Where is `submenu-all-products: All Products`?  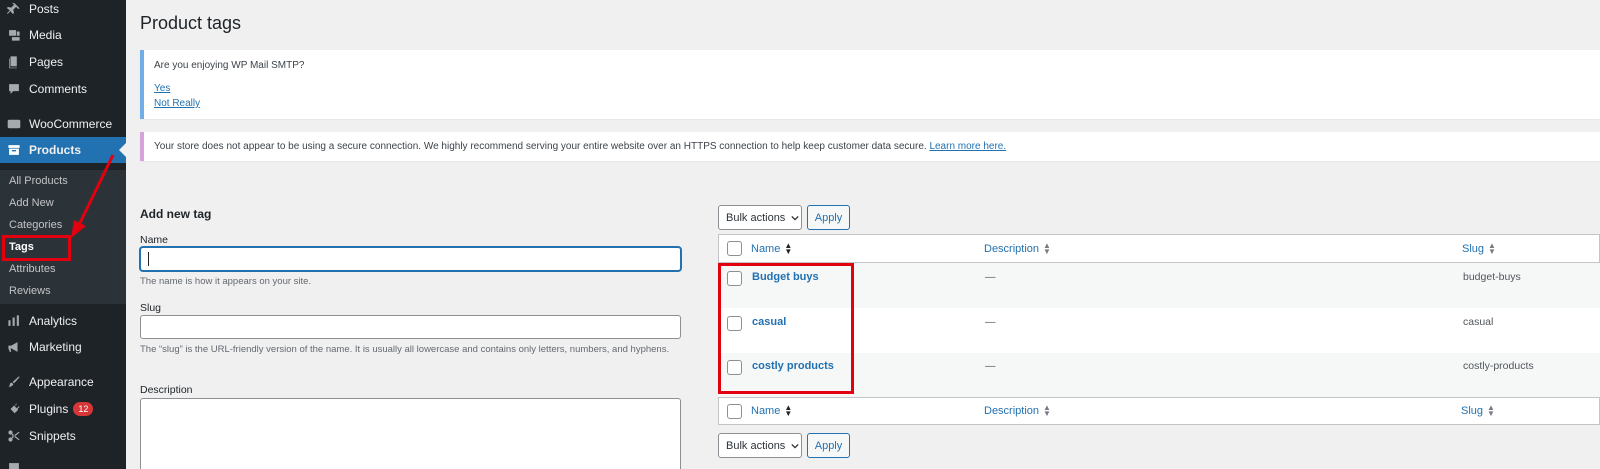
submenu-all-products: All Products is located at coordinates (38, 181).